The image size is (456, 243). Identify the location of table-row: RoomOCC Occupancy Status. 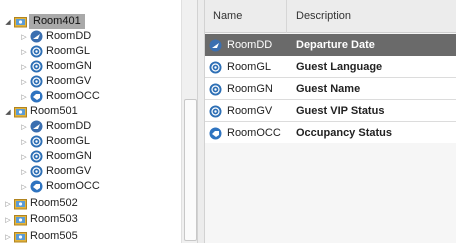
(330, 133).